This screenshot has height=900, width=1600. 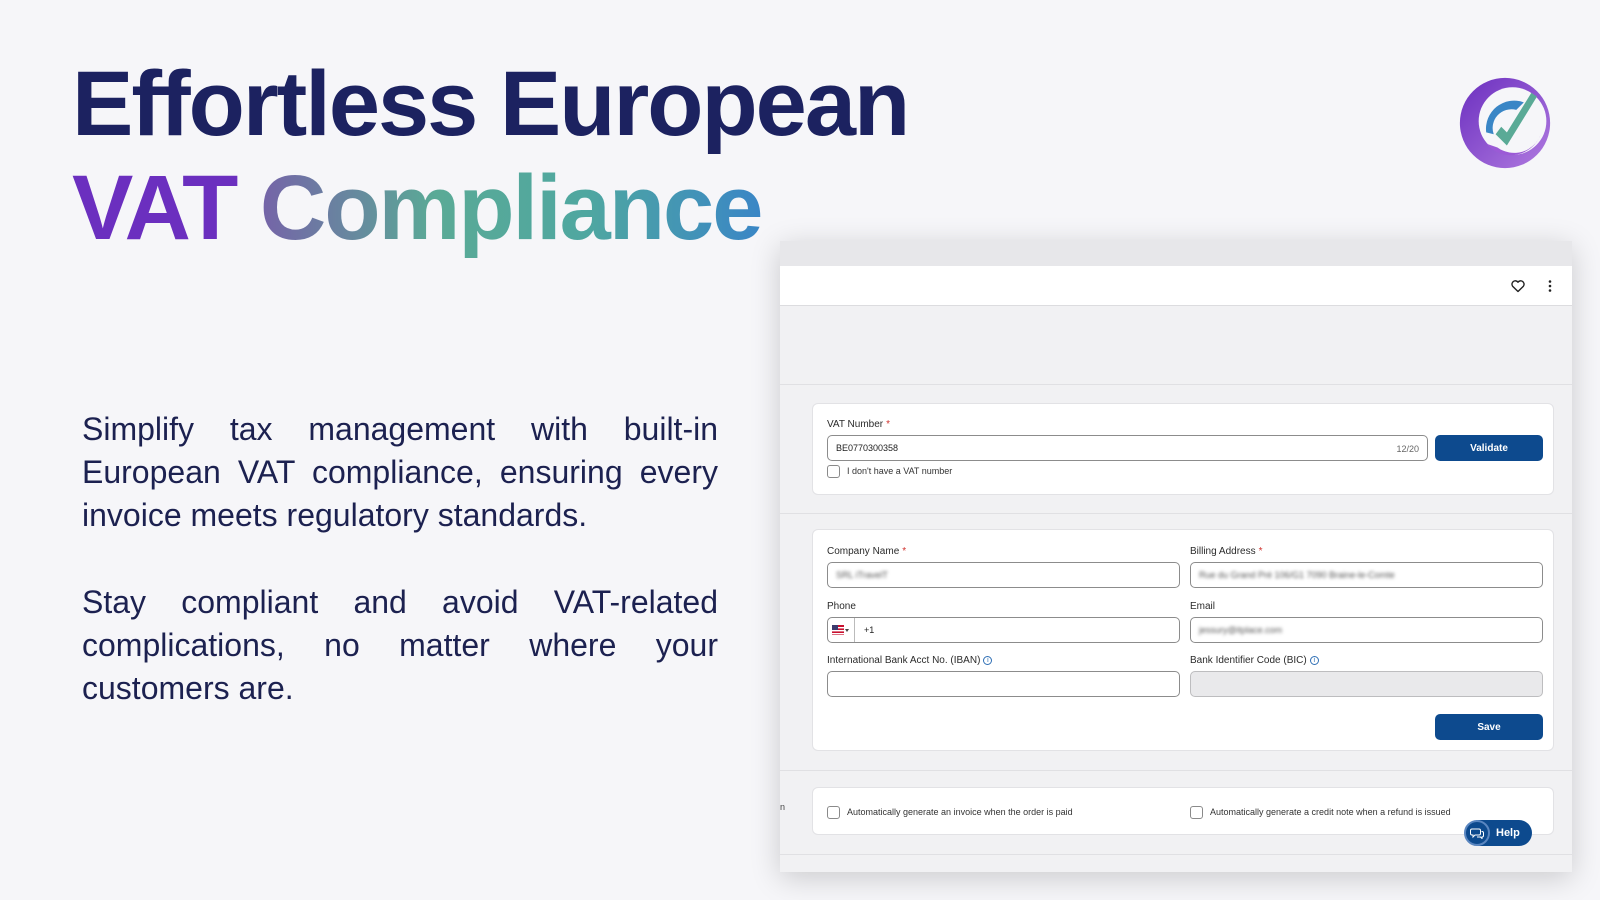 What do you see at coordinates (1254, 660) in the screenshot?
I see `bic-label: Bank Identifier Code (BIC) i` at bounding box center [1254, 660].